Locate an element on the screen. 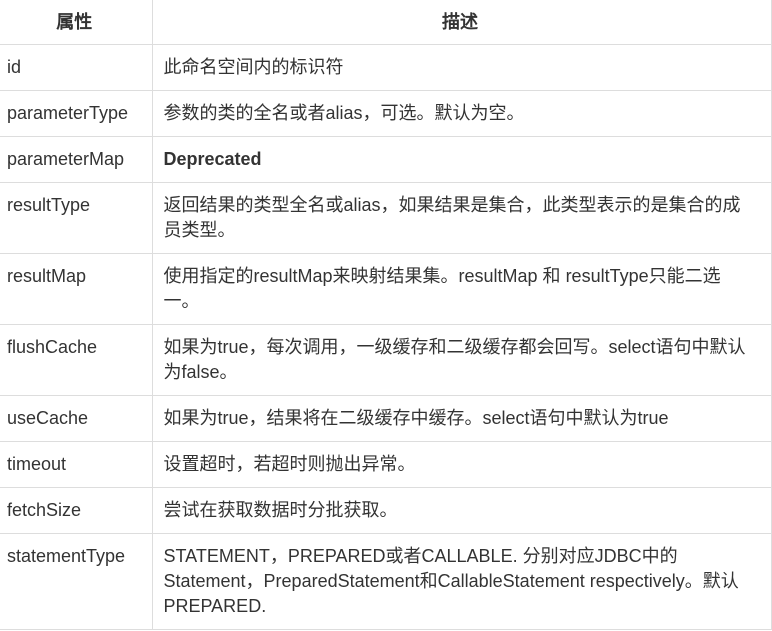 The image size is (772, 631). table-row: parameterMap Deprecated is located at coordinates (386, 159).